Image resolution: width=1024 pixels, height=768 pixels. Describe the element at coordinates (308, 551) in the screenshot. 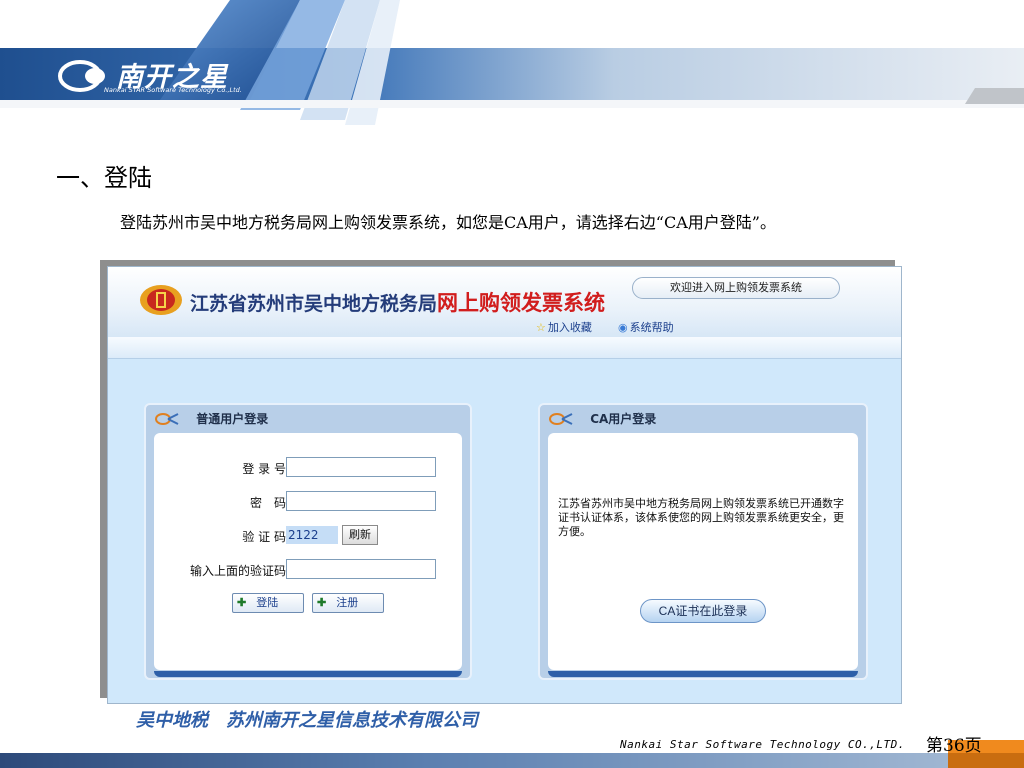

I see `normal-login-form: 登 录 号: 密 码: 验 证 码: 2122 刷新 输入上面的验证码: ✚ 登陆` at that location.